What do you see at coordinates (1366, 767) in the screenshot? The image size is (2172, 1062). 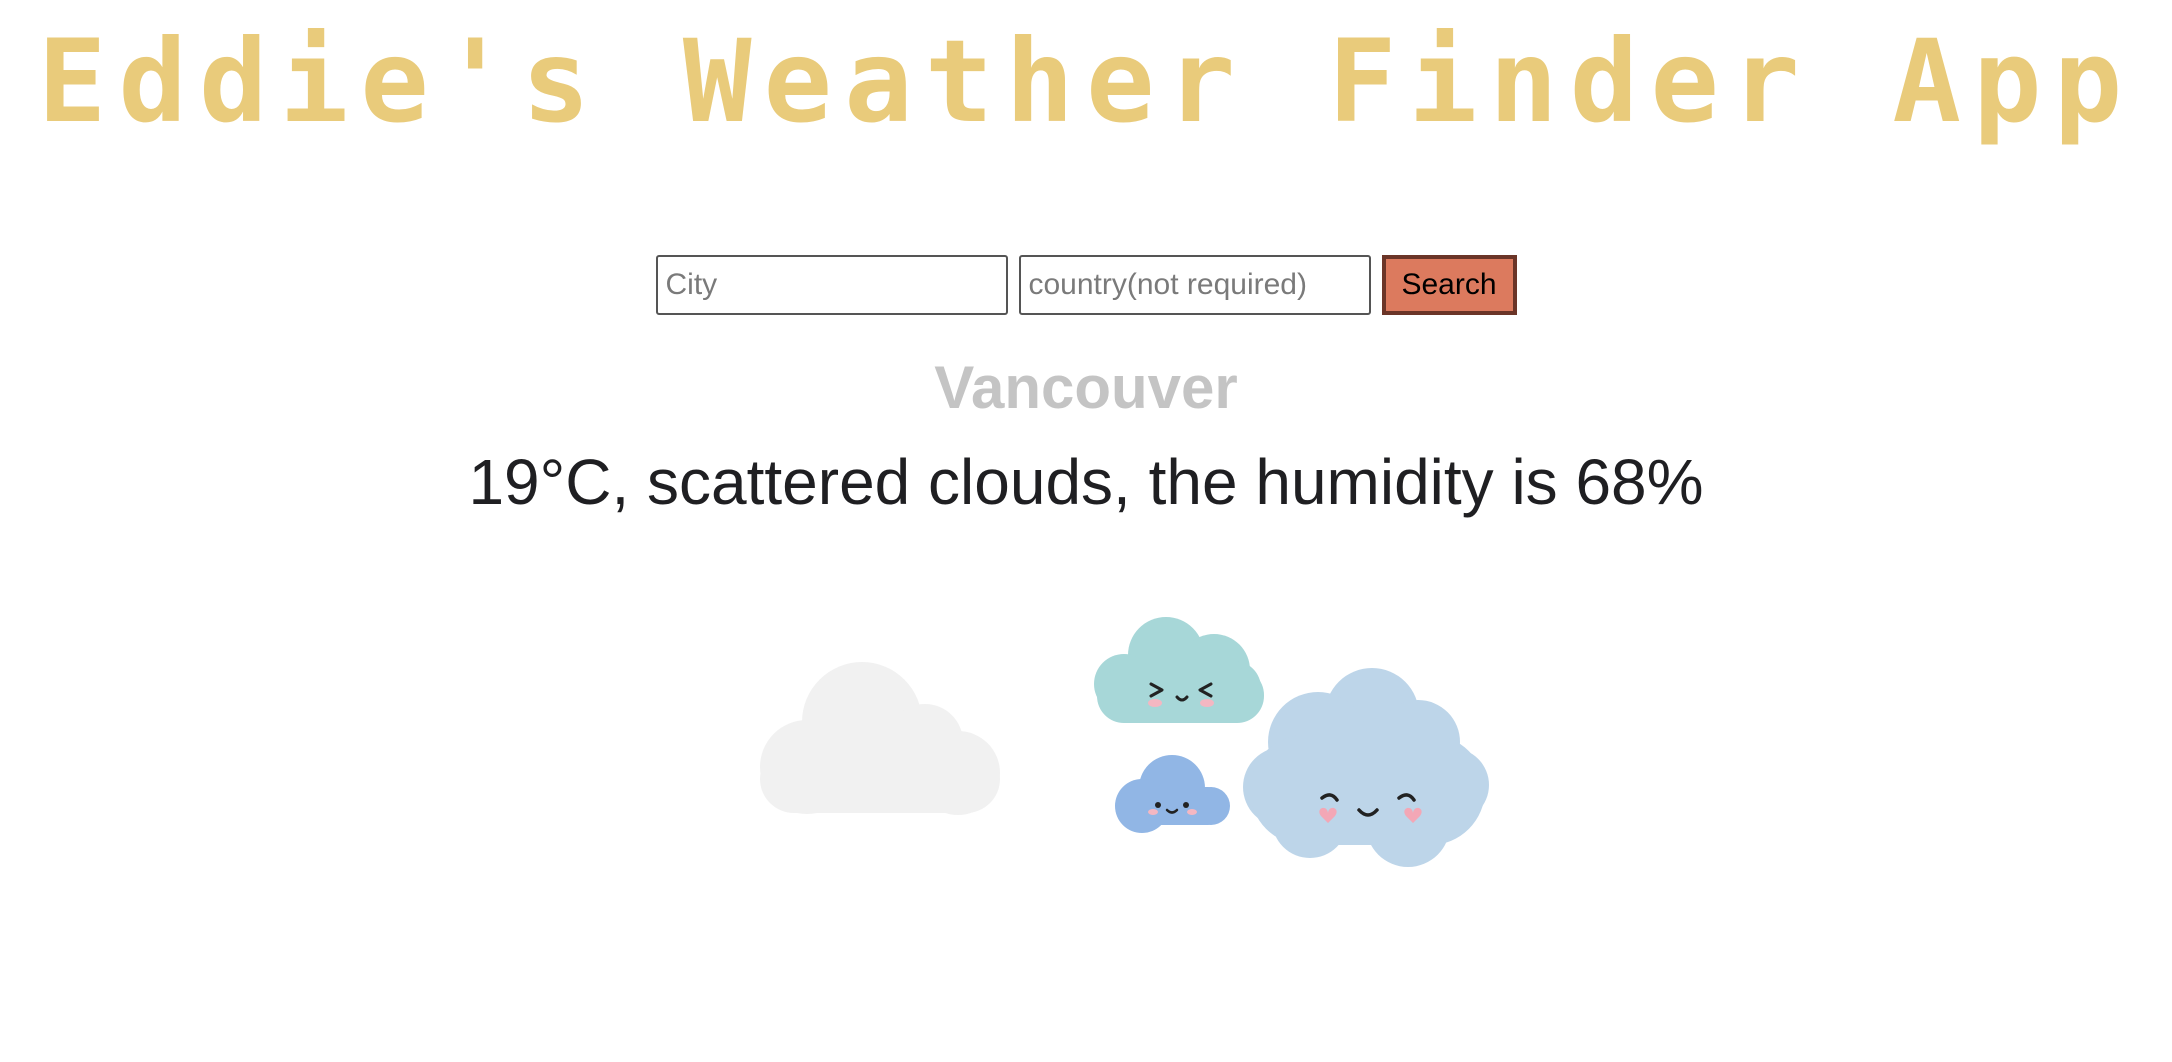 I see `big-cloud-icon` at bounding box center [1366, 767].